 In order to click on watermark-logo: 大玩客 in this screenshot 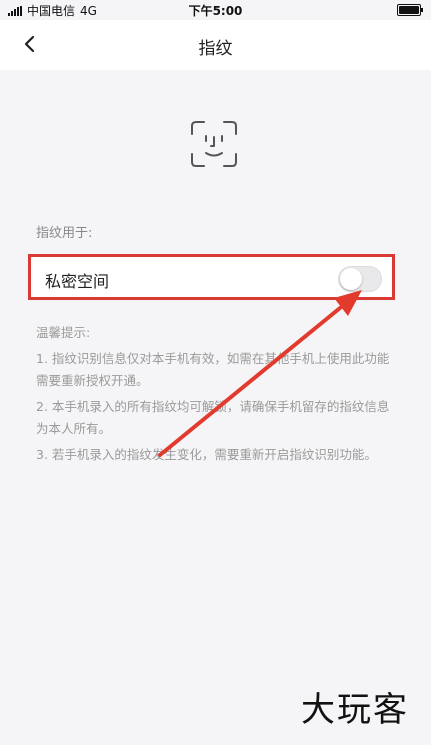, I will do `click(355, 710)`.